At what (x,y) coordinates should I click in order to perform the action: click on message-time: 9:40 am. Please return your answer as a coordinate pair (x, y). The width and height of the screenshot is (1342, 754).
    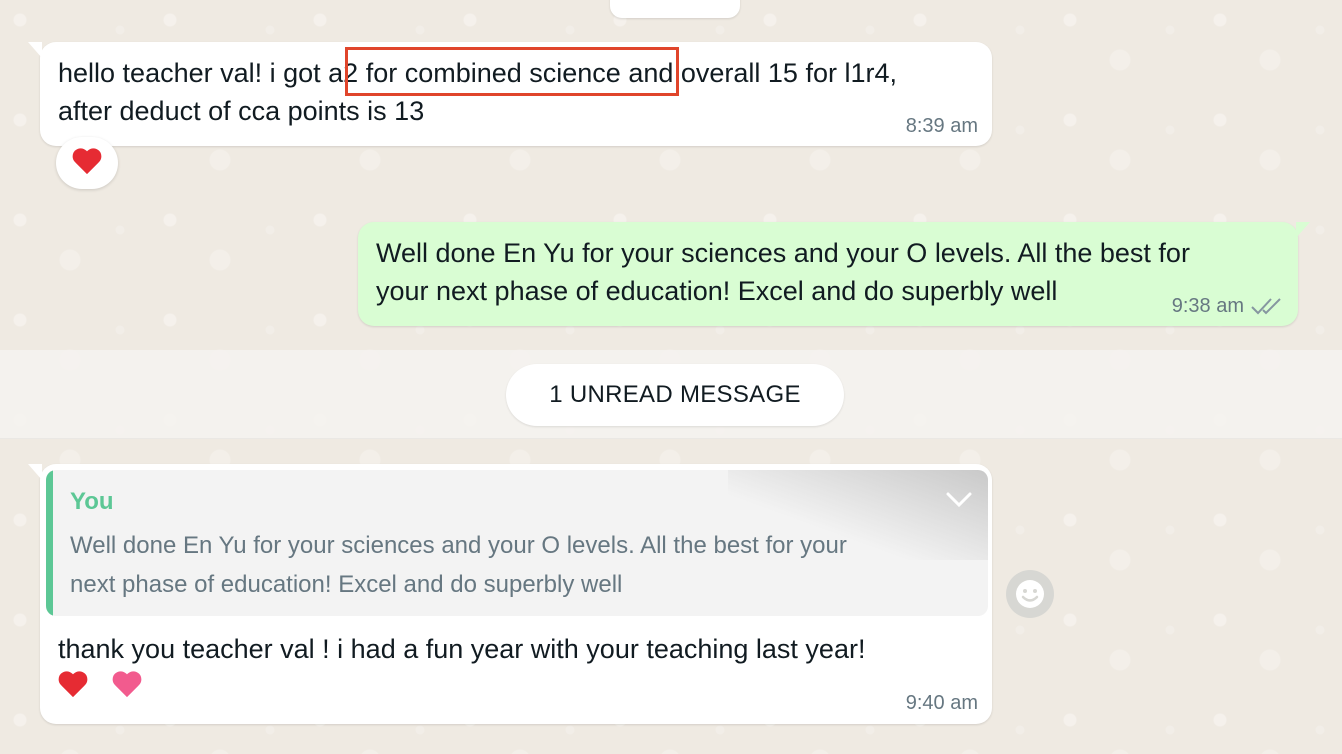
    Looking at the image, I should click on (941, 703).